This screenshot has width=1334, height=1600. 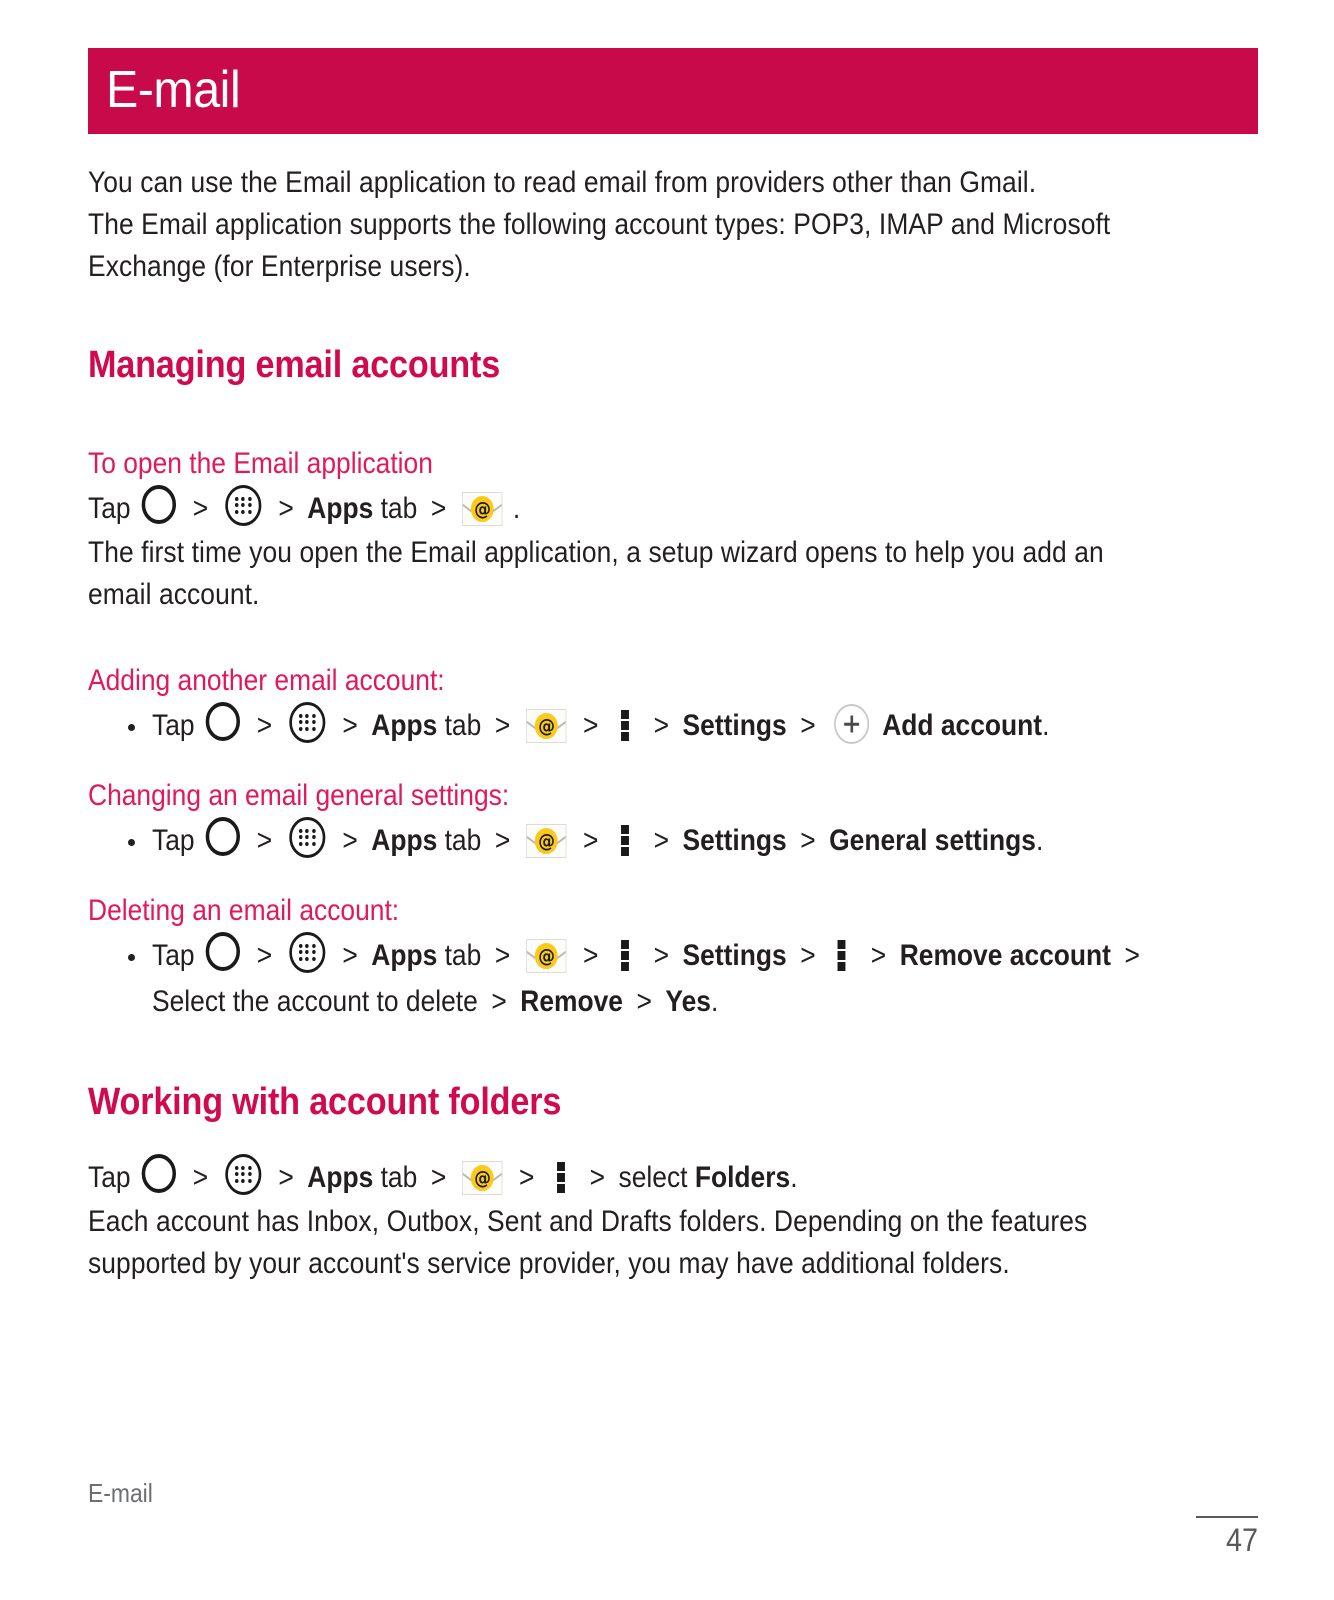 What do you see at coordinates (1005, 955) in the screenshot?
I see `remove-account-label: Remove account` at bounding box center [1005, 955].